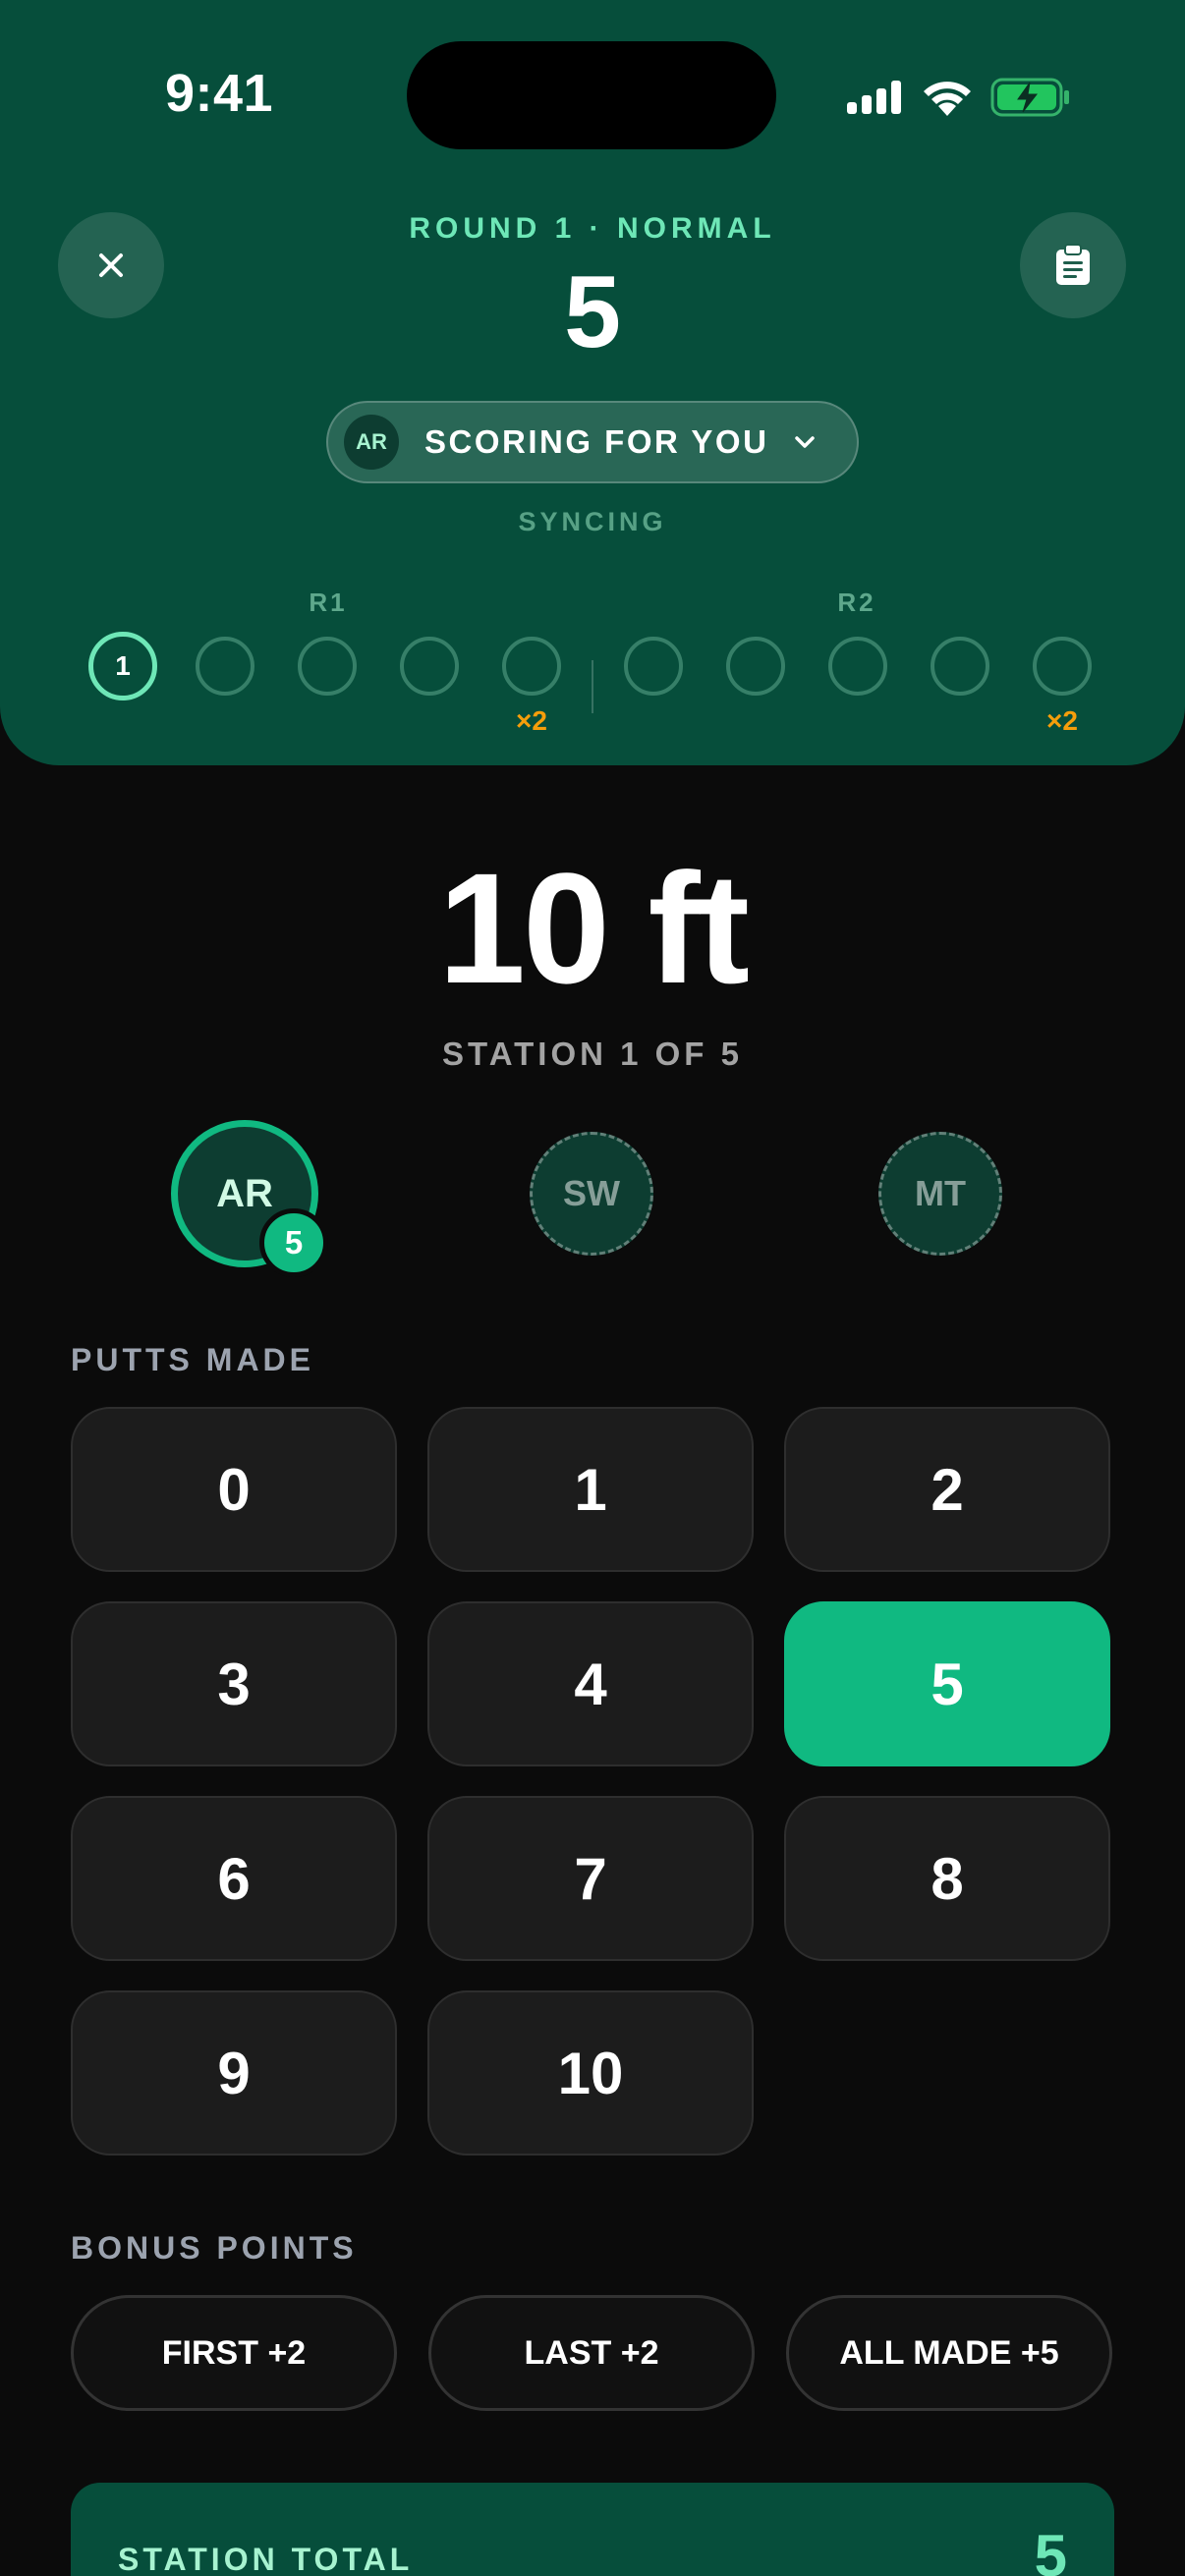  Describe the element at coordinates (592, 312) in the screenshot. I see `round-score: 5` at that location.